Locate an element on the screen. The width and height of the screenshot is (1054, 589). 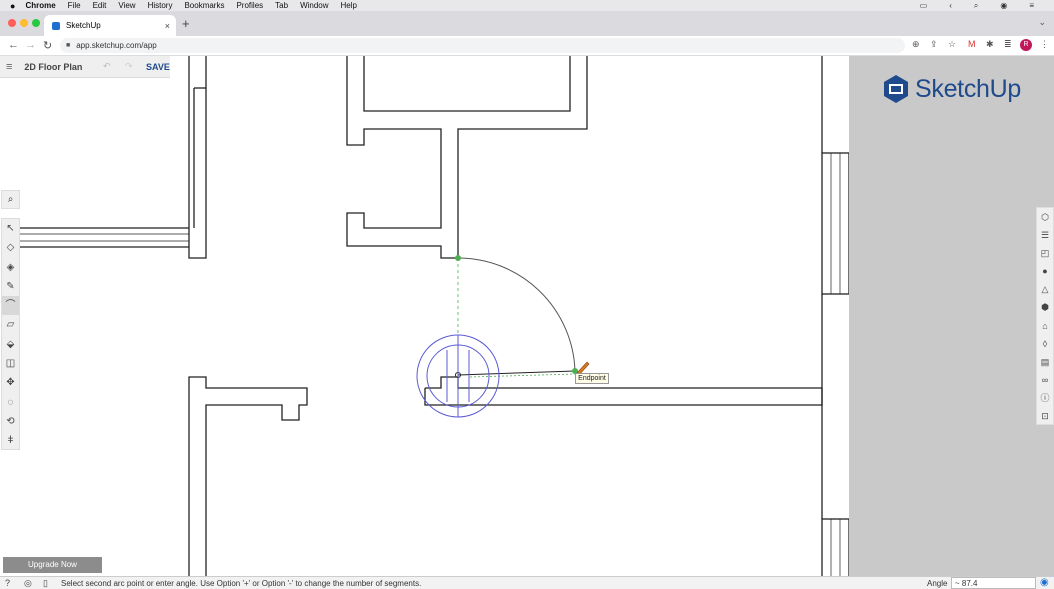
siri-icon: ◉ is located at coordinates (1003, 5).